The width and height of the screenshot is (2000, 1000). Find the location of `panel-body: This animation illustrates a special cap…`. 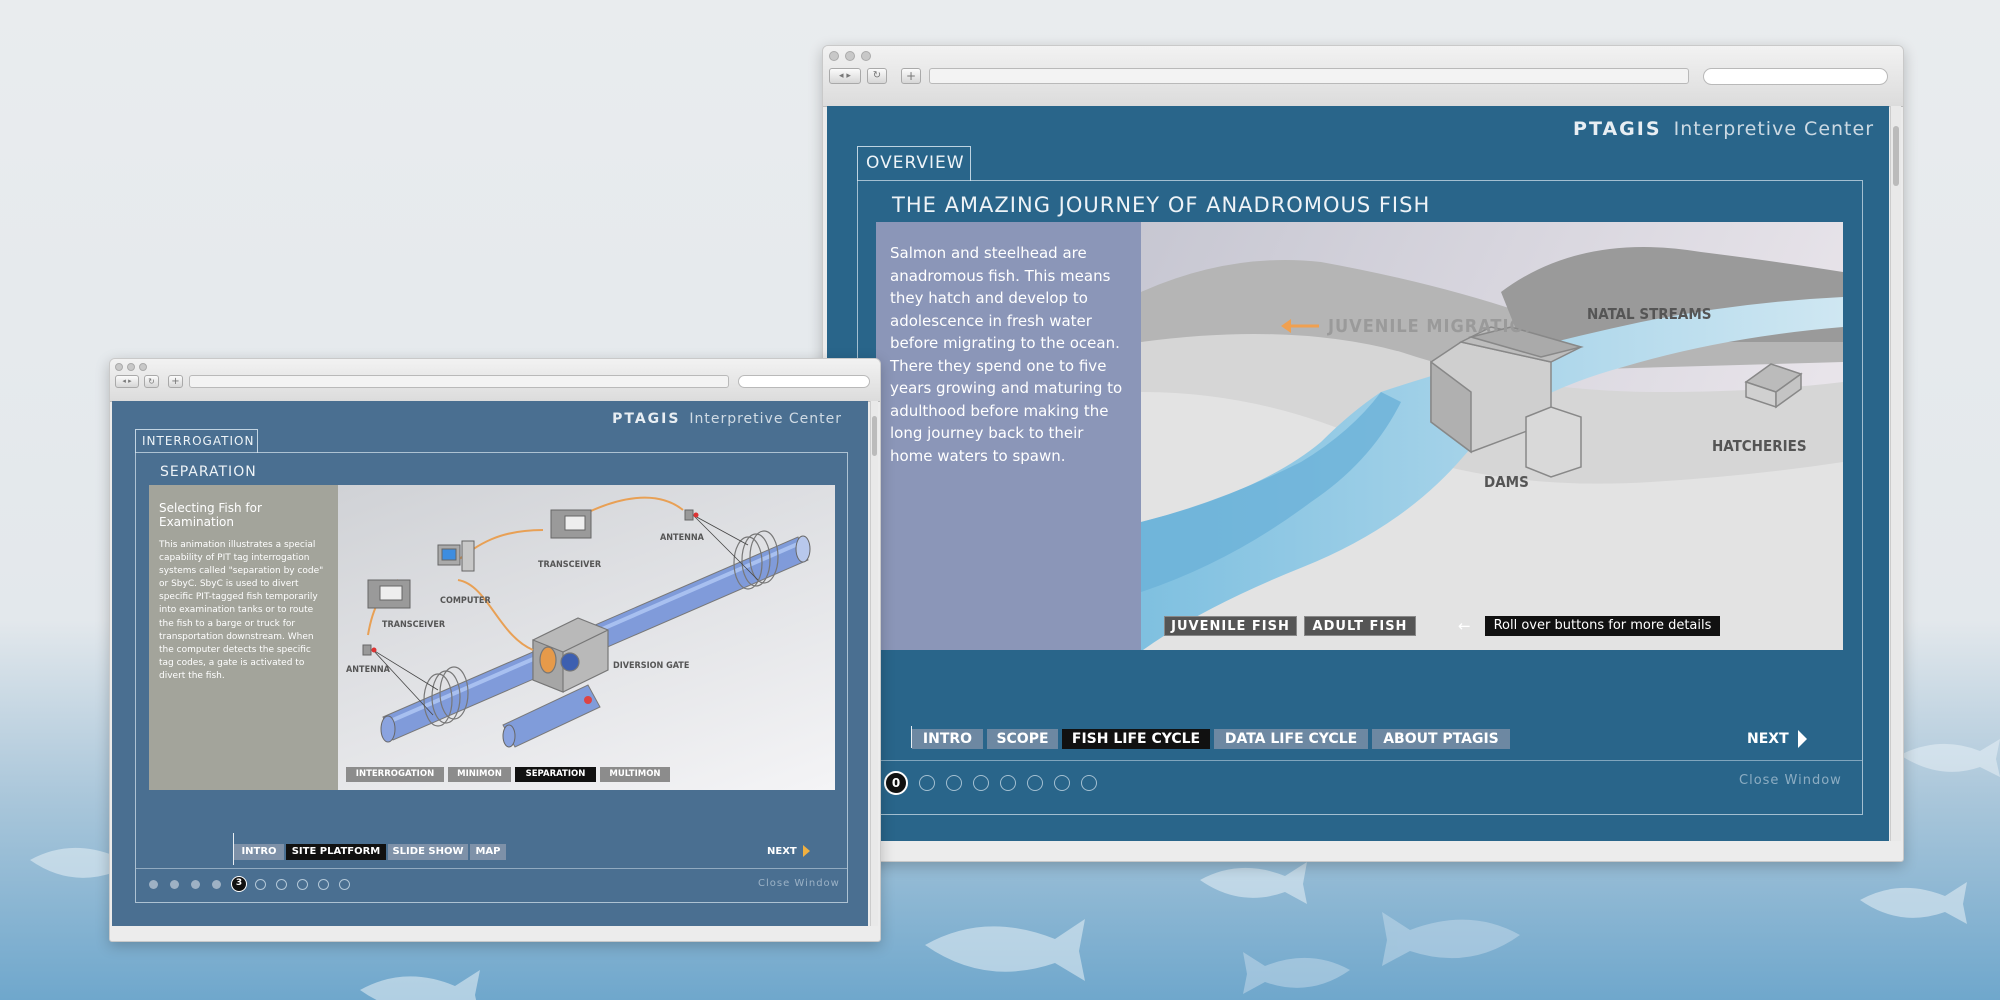

panel-body: This animation illustrates a special cap… is located at coordinates (241, 610).